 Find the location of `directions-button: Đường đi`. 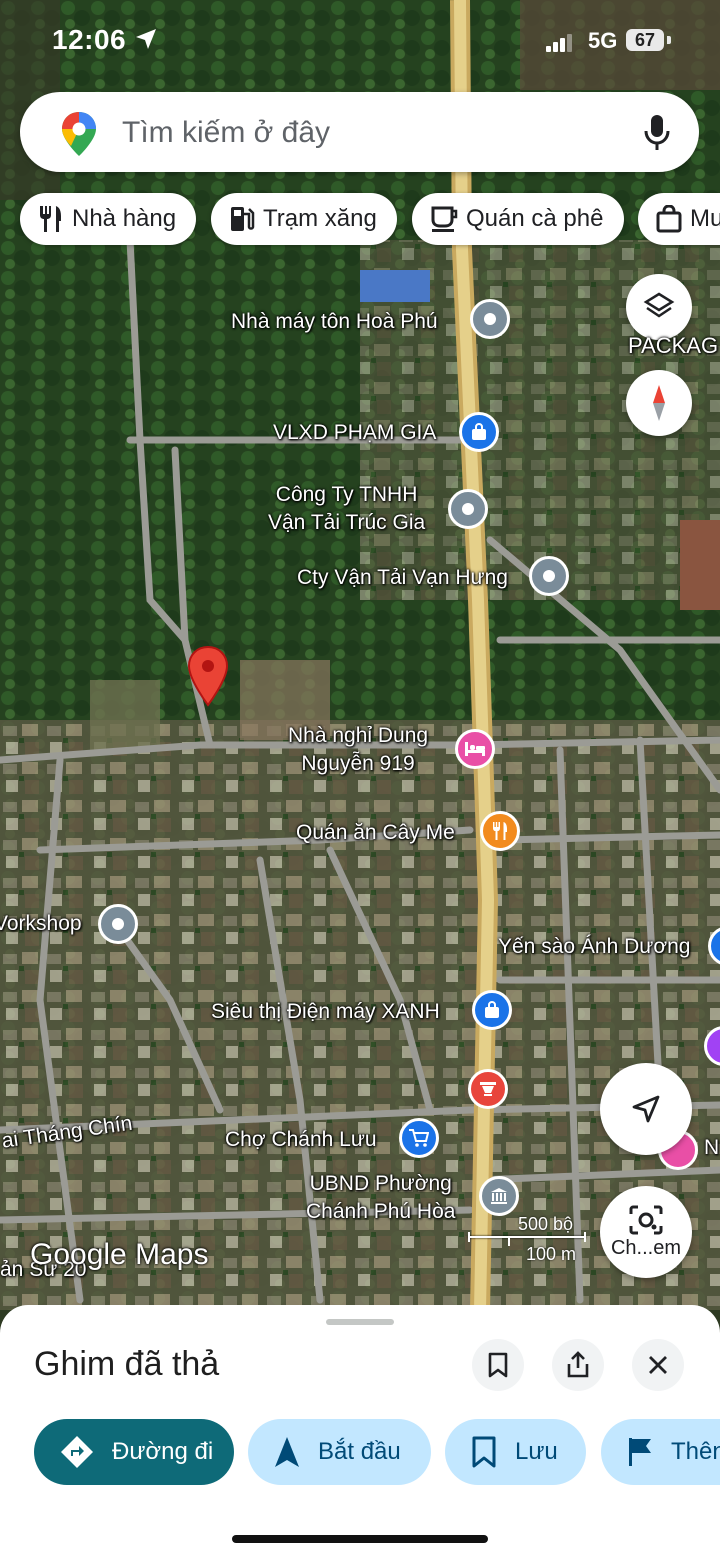

directions-button: Đường đi is located at coordinates (134, 1452).